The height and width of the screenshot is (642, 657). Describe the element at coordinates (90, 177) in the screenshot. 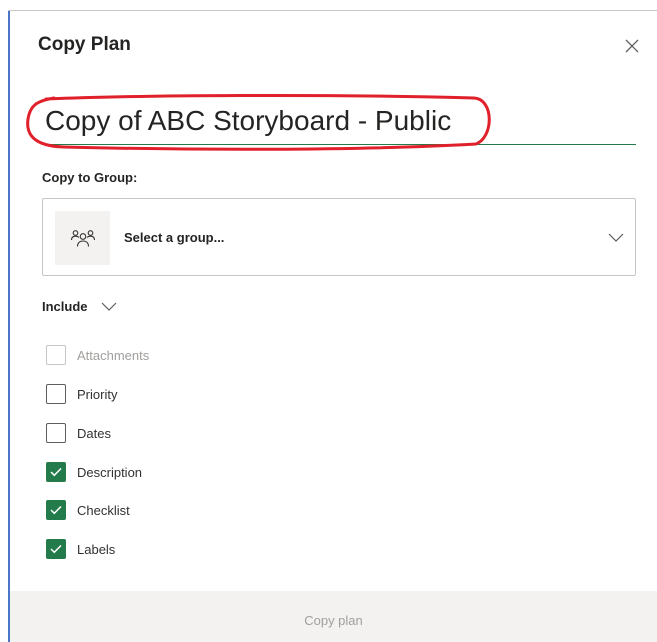

I see `copy-to-group-label: Copy to Group:` at that location.